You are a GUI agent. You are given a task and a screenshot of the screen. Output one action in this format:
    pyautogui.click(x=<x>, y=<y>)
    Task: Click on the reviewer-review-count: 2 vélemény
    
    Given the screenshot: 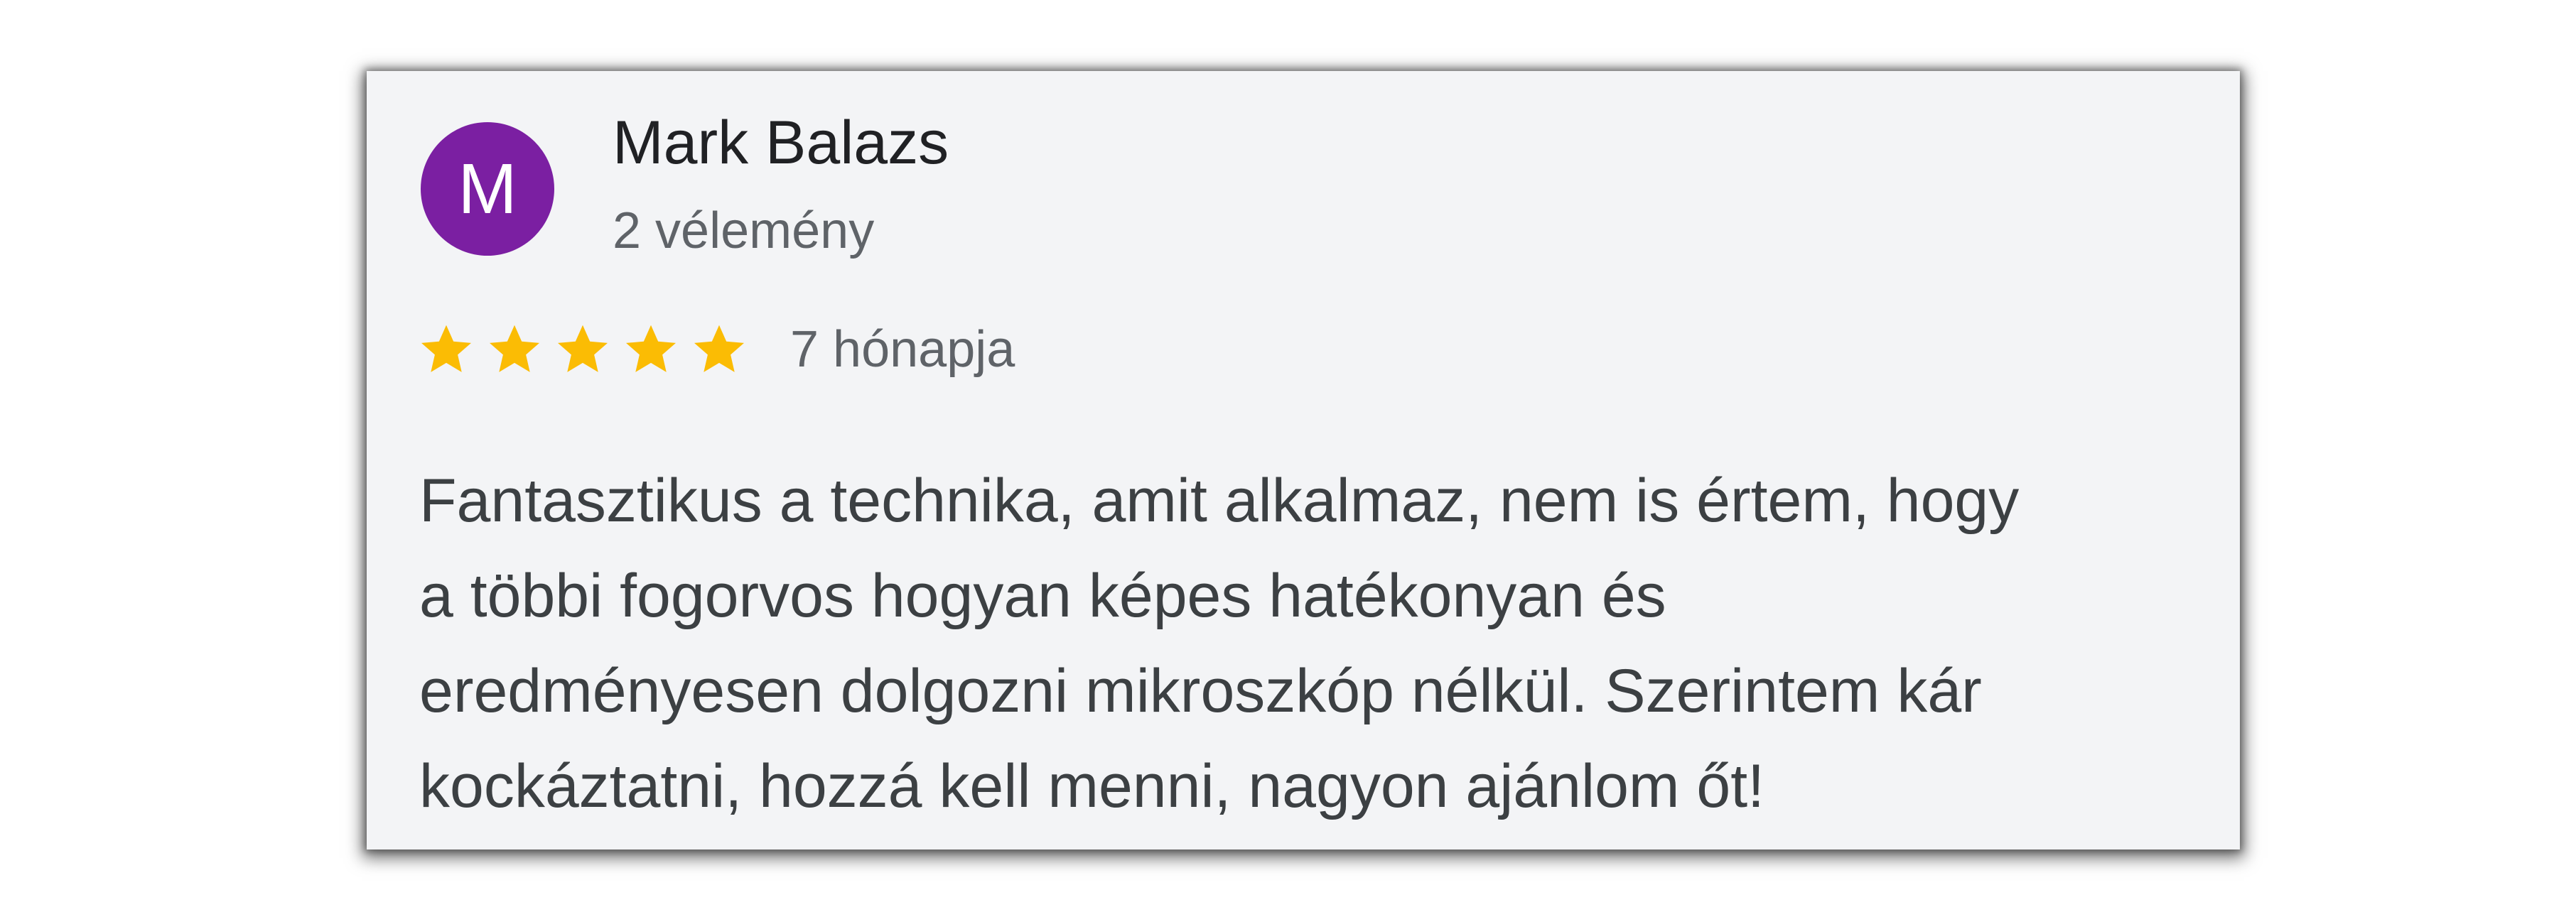 What is the action you would take?
    pyautogui.click(x=744, y=230)
    